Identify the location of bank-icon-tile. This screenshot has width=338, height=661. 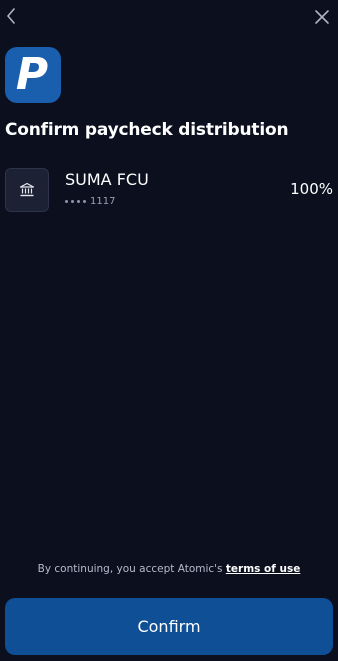
(27, 190).